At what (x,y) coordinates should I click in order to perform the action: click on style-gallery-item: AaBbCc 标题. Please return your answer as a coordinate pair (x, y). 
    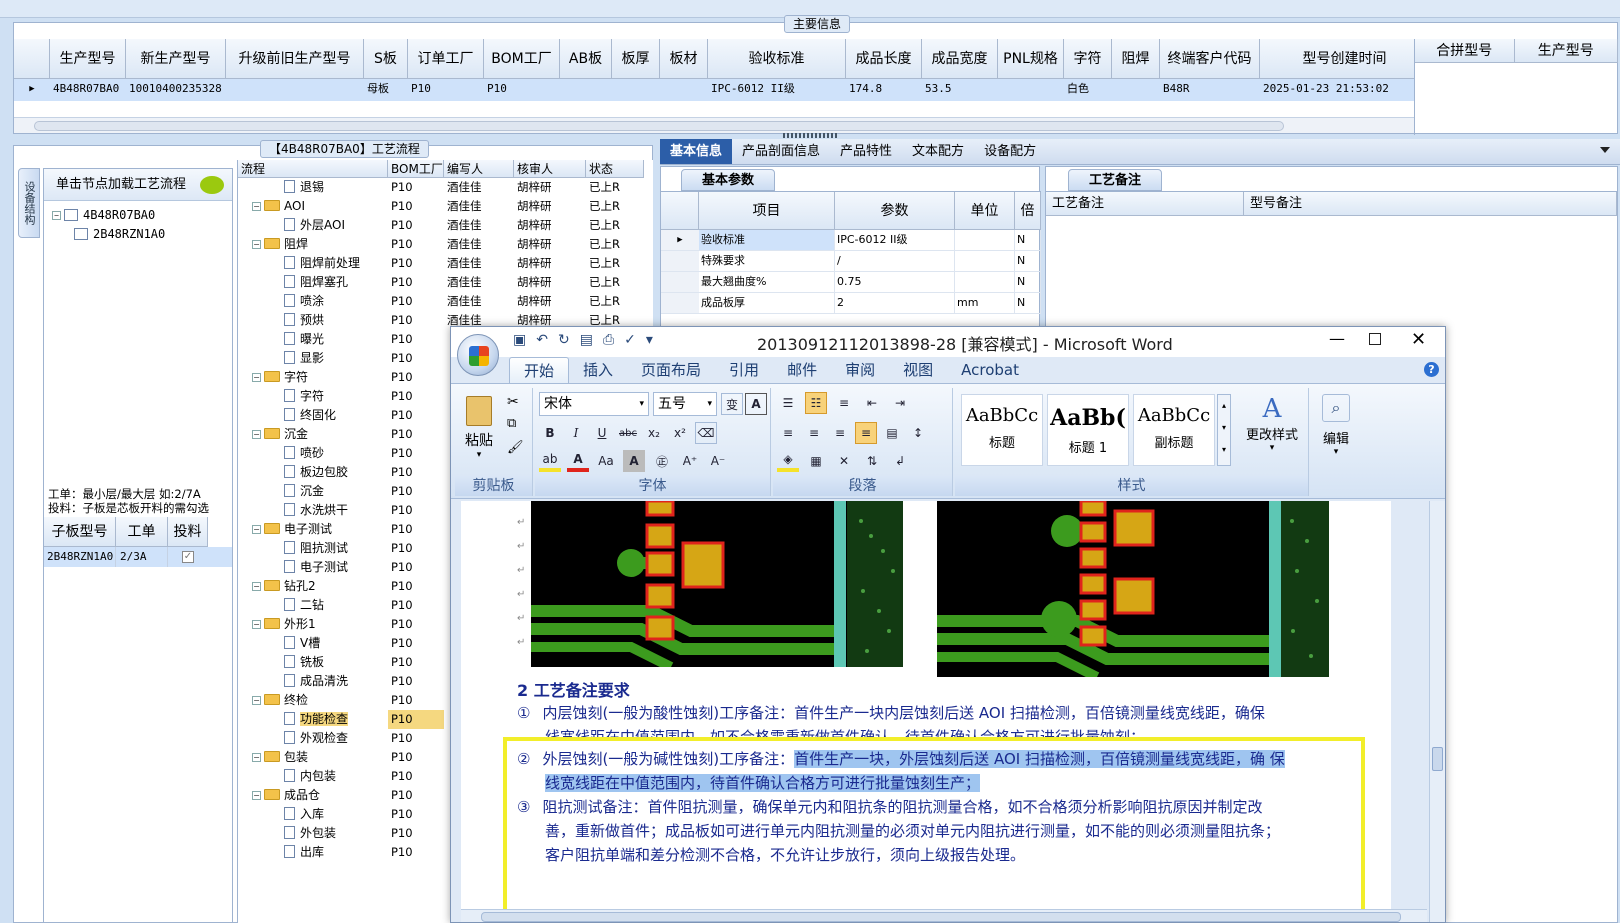
    Looking at the image, I should click on (1002, 430).